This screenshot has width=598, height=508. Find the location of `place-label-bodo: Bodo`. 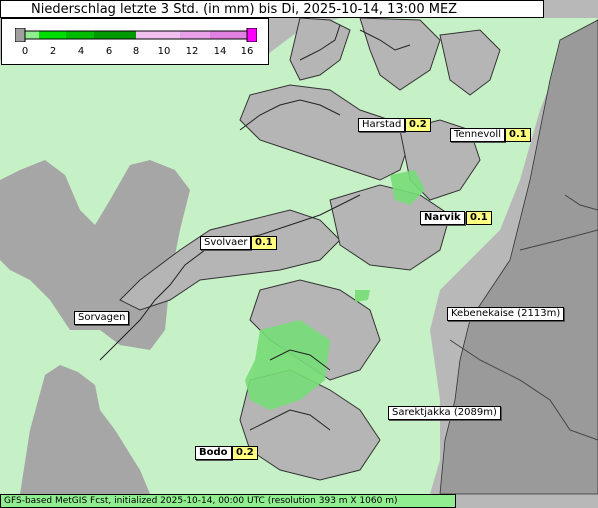

place-label-bodo: Bodo is located at coordinates (213, 453).